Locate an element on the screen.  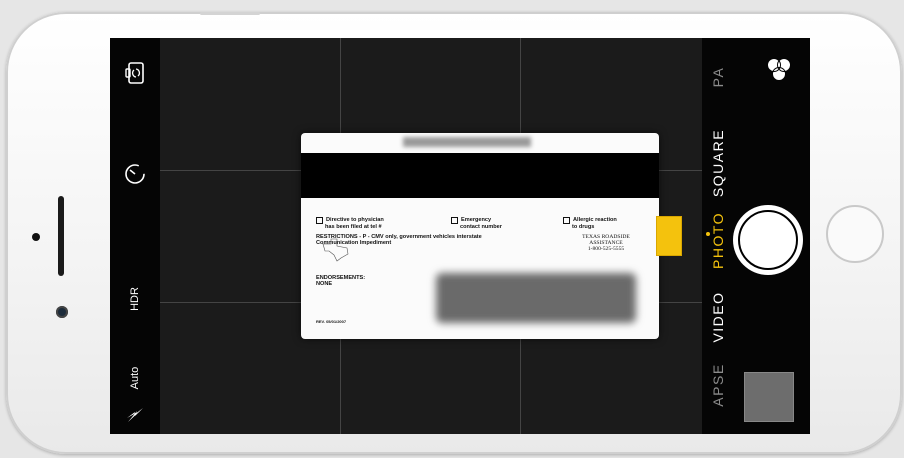
redacted-barcode is located at coordinates (536, 298).